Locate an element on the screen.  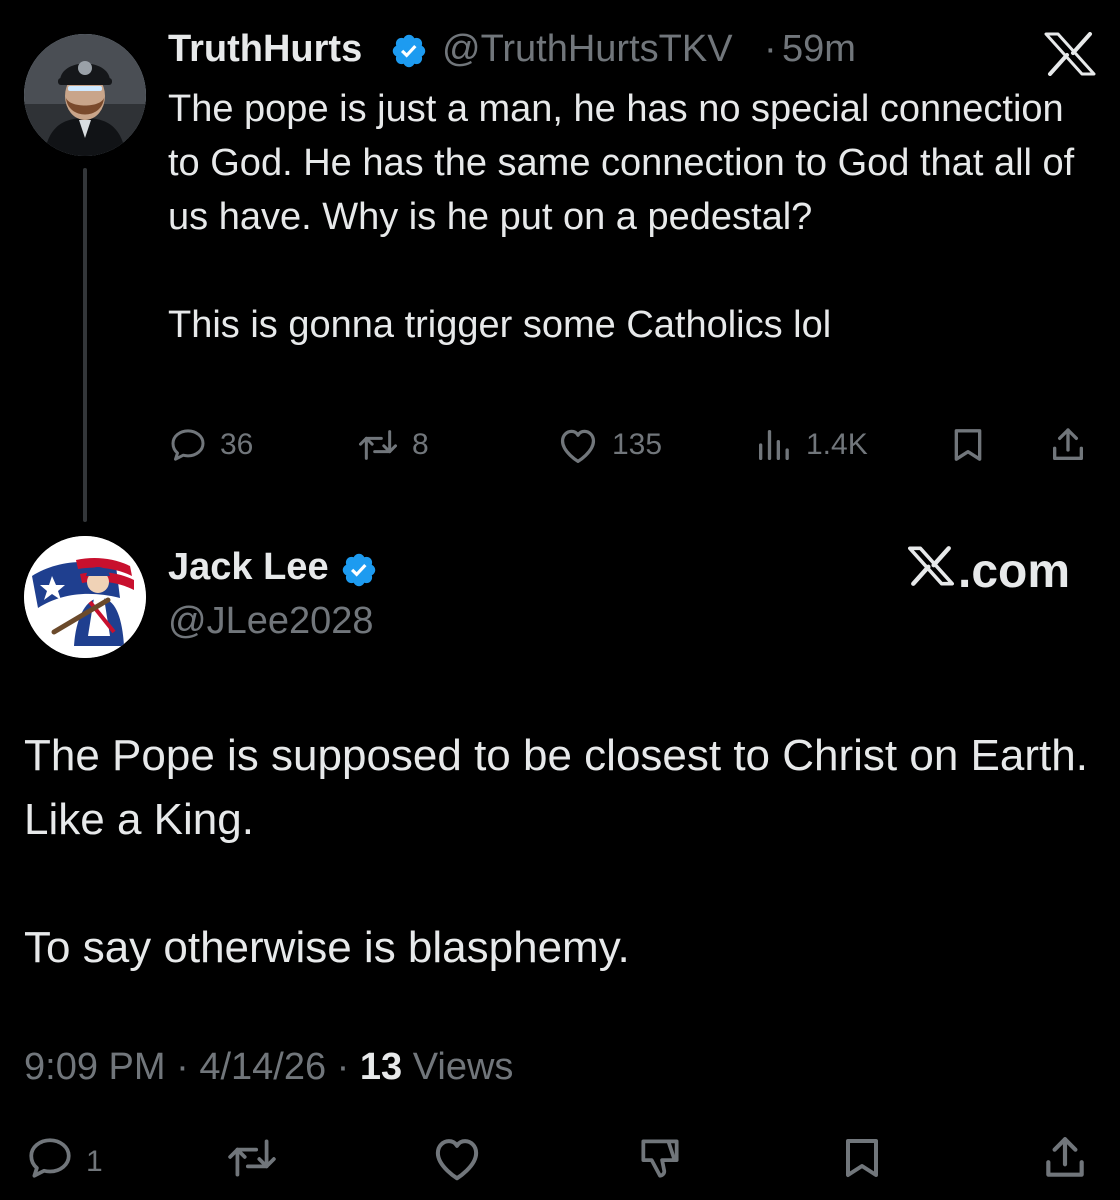
tweet-paragraph: This is gonna trigger some Catholics lol is located at coordinates (500, 325).